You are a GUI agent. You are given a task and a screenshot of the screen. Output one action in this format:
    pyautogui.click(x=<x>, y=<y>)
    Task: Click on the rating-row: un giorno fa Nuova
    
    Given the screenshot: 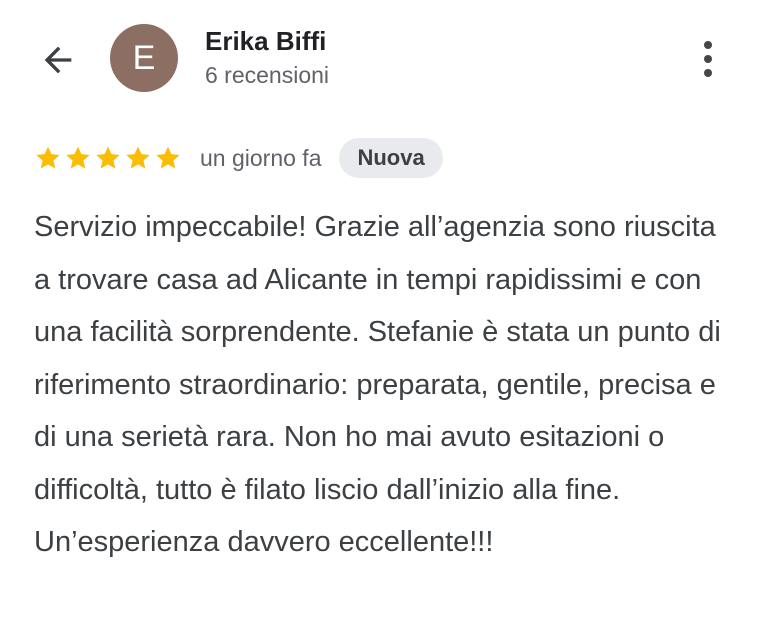 What is the action you would take?
    pyautogui.click(x=238, y=158)
    